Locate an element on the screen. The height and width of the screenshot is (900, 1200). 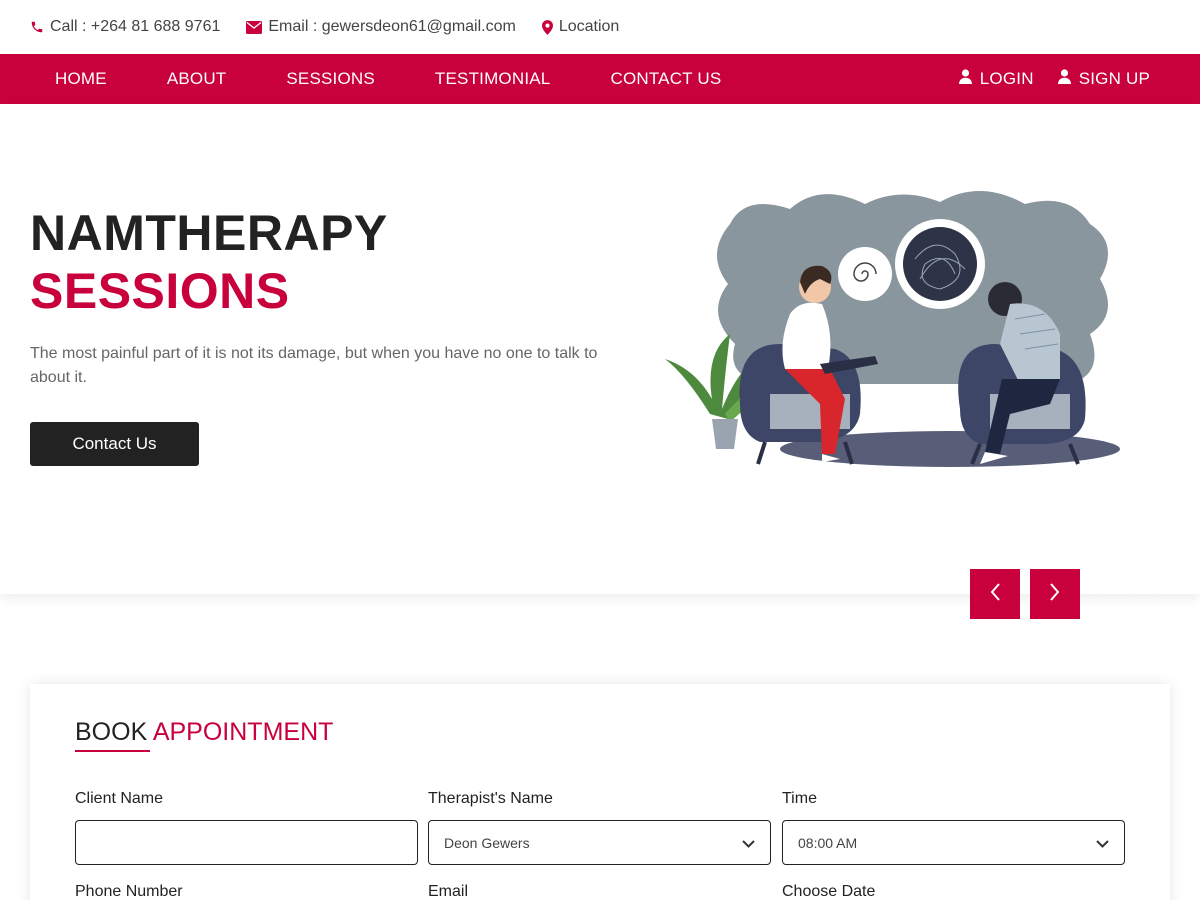
booking-title: BOOK APPOINTMENT is located at coordinates (204, 732).